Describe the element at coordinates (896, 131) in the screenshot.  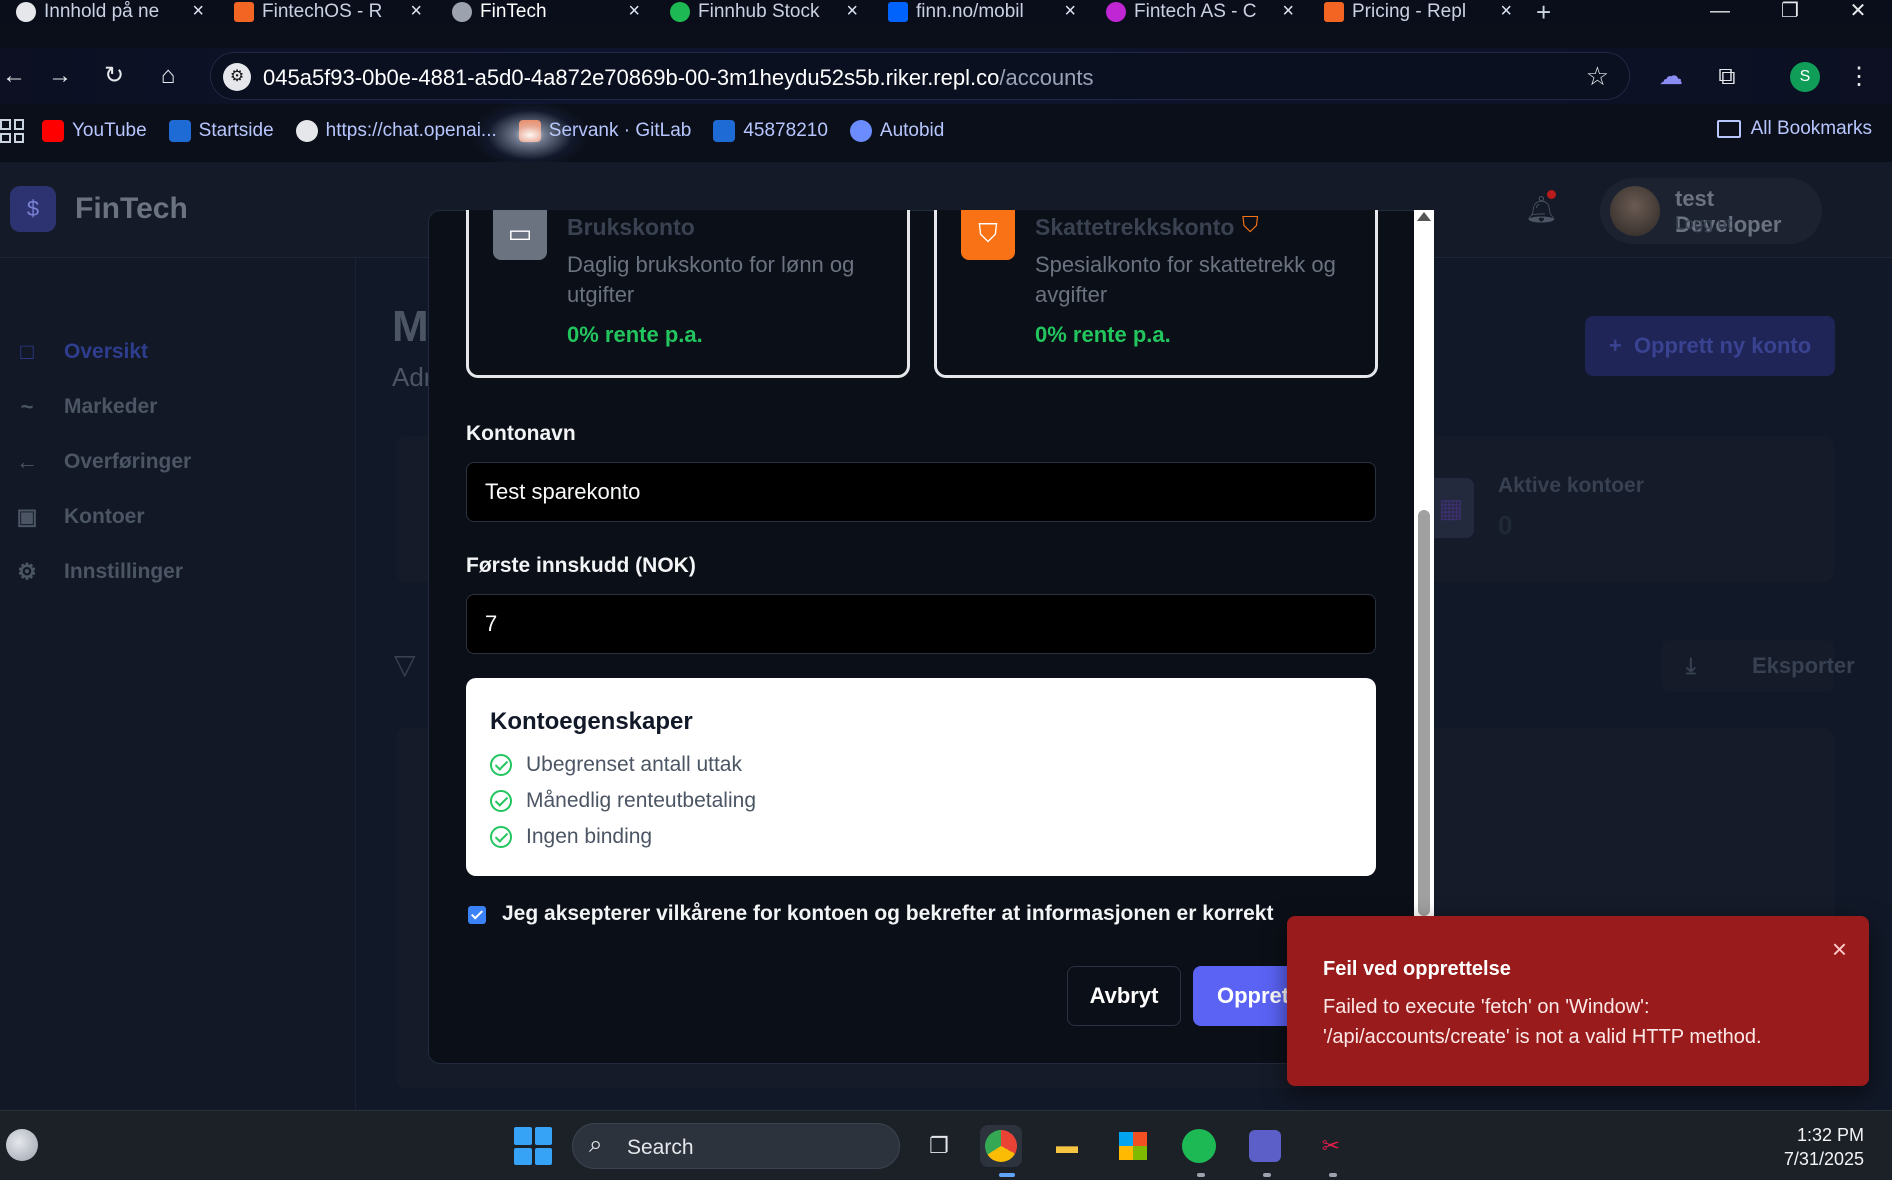
I see `bookmark-autobid: Autobid` at that location.